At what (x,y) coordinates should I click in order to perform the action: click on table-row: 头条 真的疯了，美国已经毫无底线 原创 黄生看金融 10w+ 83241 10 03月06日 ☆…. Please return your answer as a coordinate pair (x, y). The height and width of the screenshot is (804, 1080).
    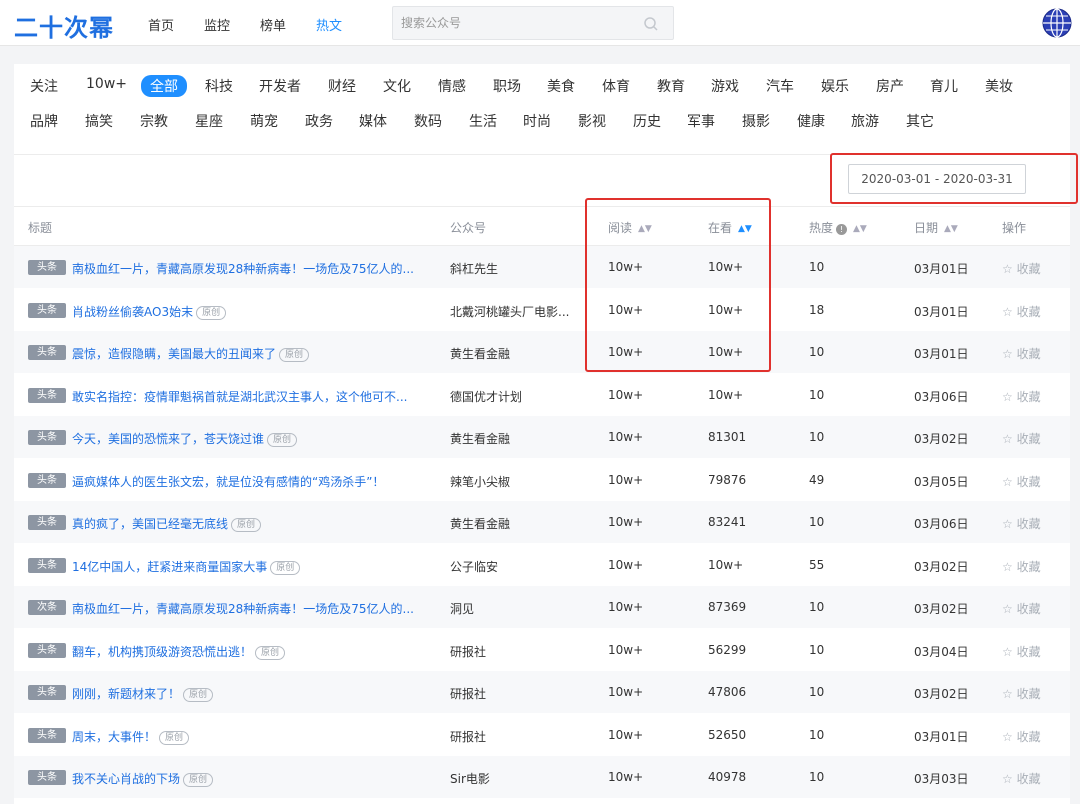
    Looking at the image, I should click on (542, 522).